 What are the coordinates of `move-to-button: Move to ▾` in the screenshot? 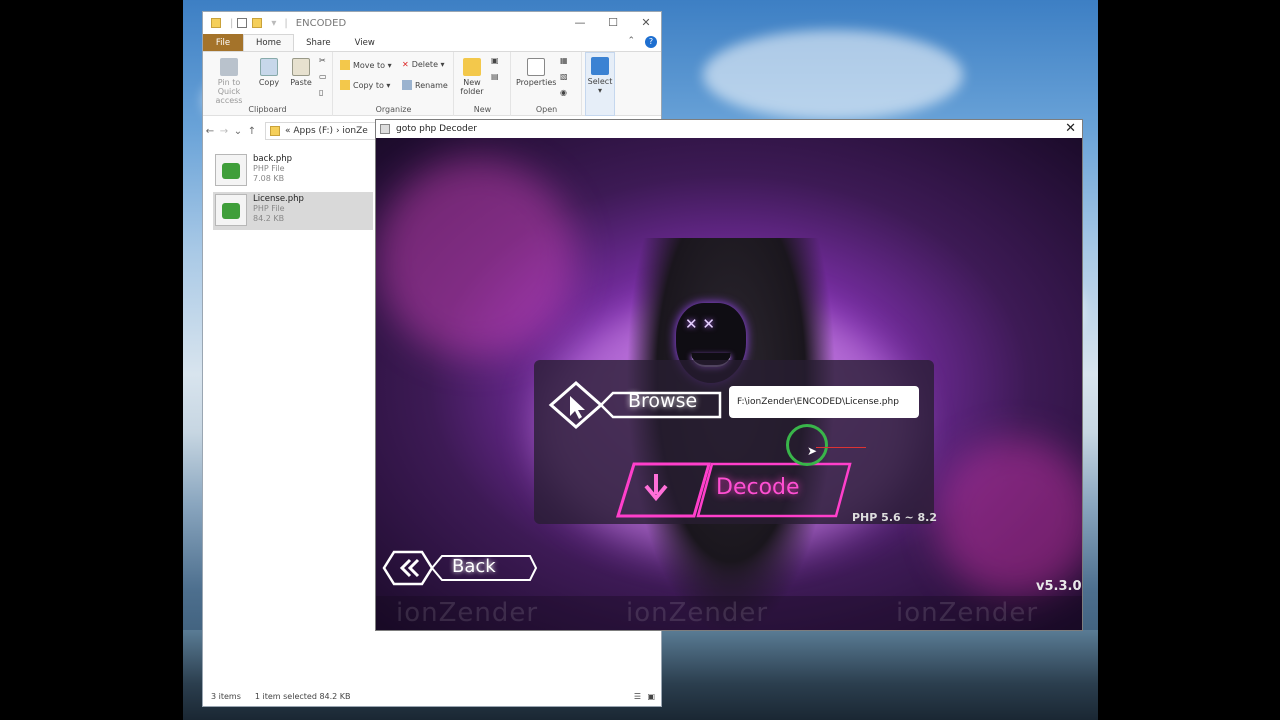 It's located at (366, 65).